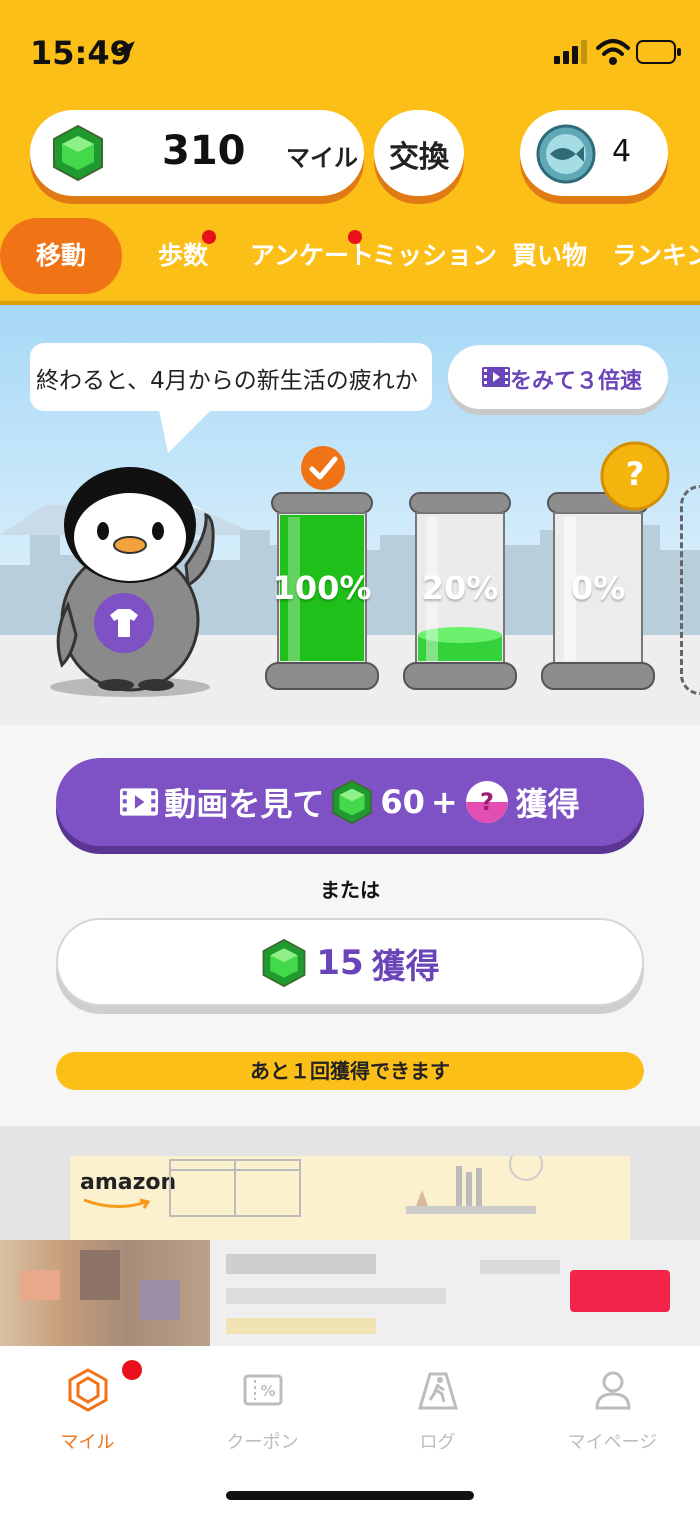 Image resolution: width=700 pixels, height=1515 pixels. Describe the element at coordinates (322, 158) in the screenshot. I see `miles-unit: マイル` at that location.